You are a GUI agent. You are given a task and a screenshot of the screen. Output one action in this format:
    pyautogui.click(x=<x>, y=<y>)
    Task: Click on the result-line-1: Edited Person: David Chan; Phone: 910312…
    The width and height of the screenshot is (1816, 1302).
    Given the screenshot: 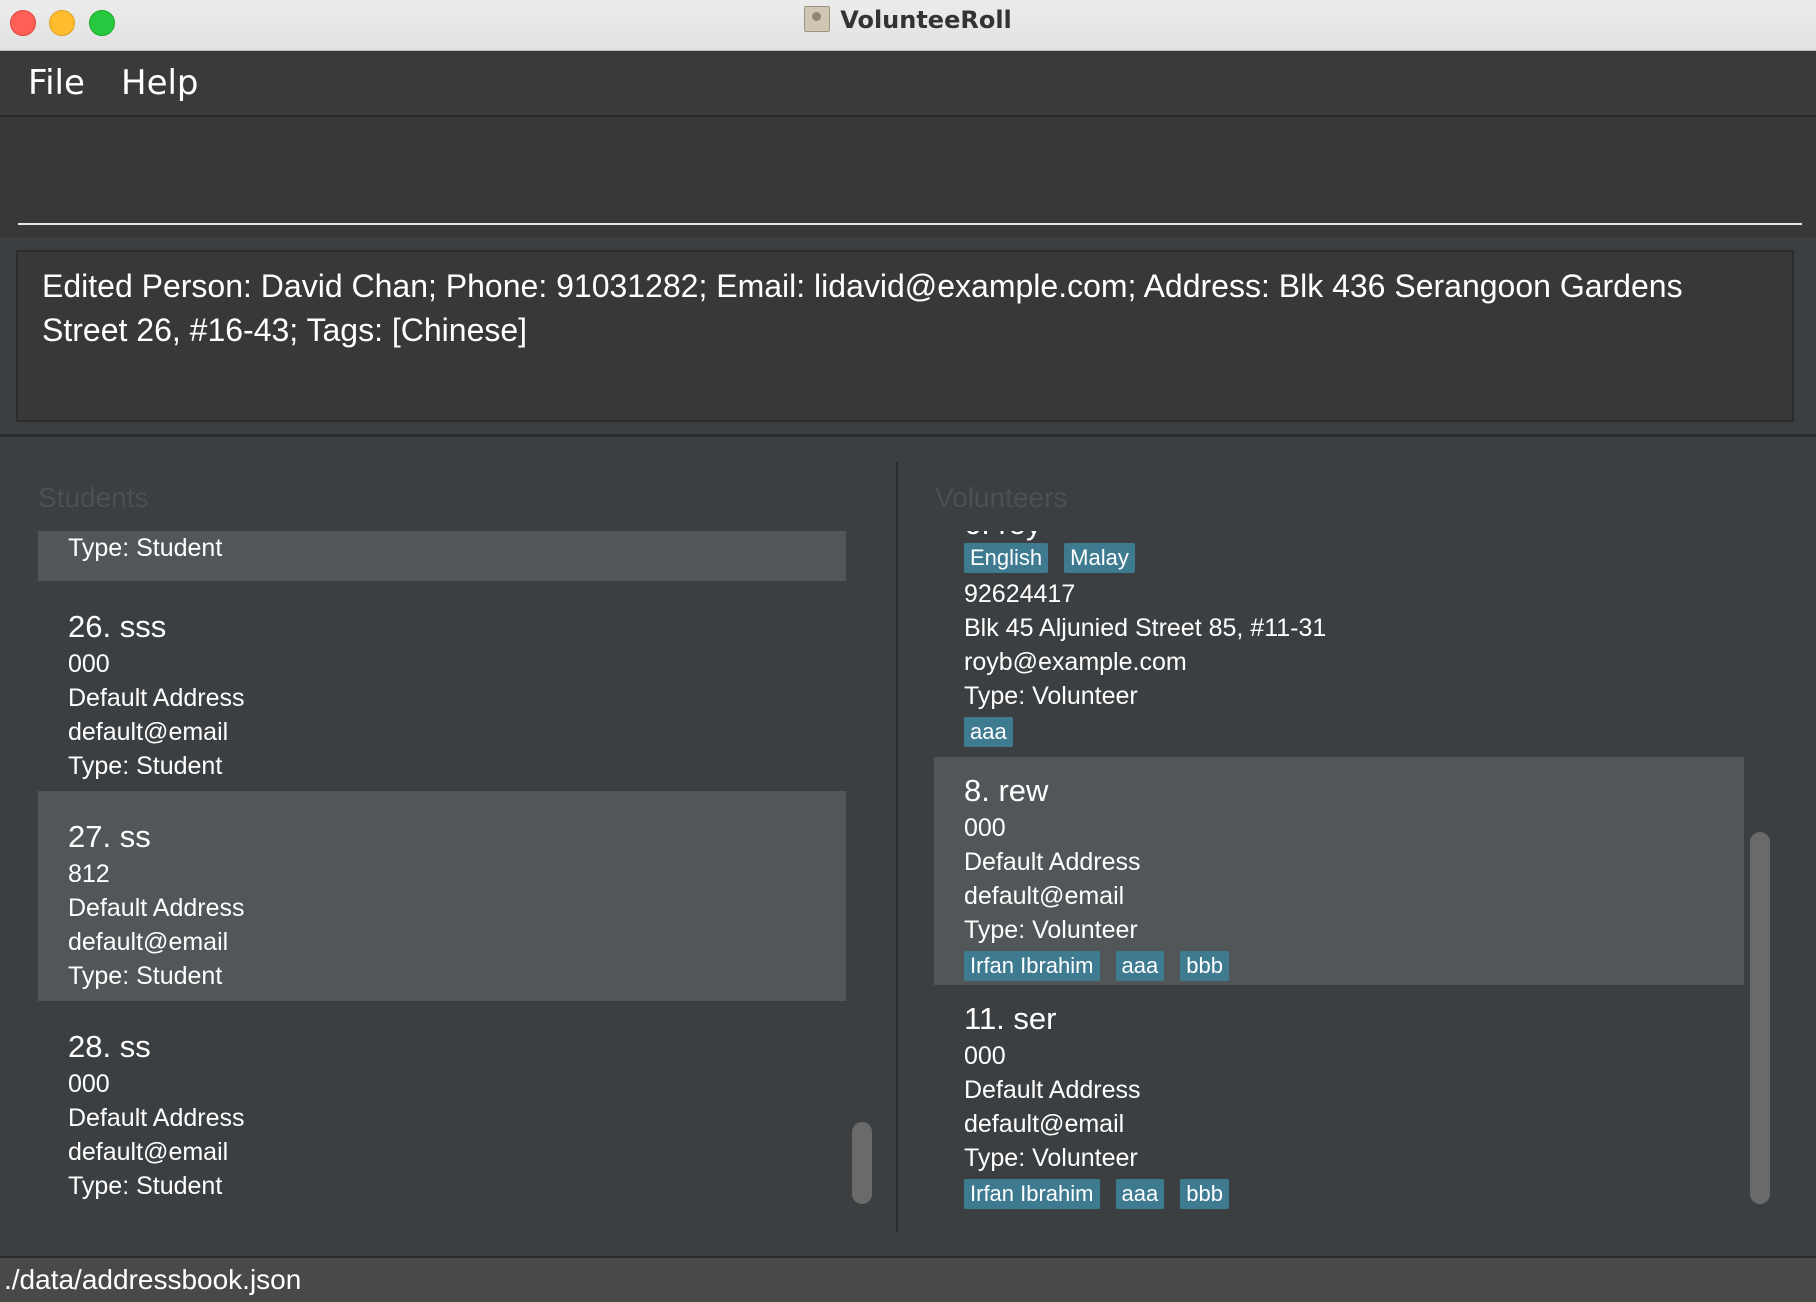 What is the action you would take?
    pyautogui.click(x=862, y=286)
    